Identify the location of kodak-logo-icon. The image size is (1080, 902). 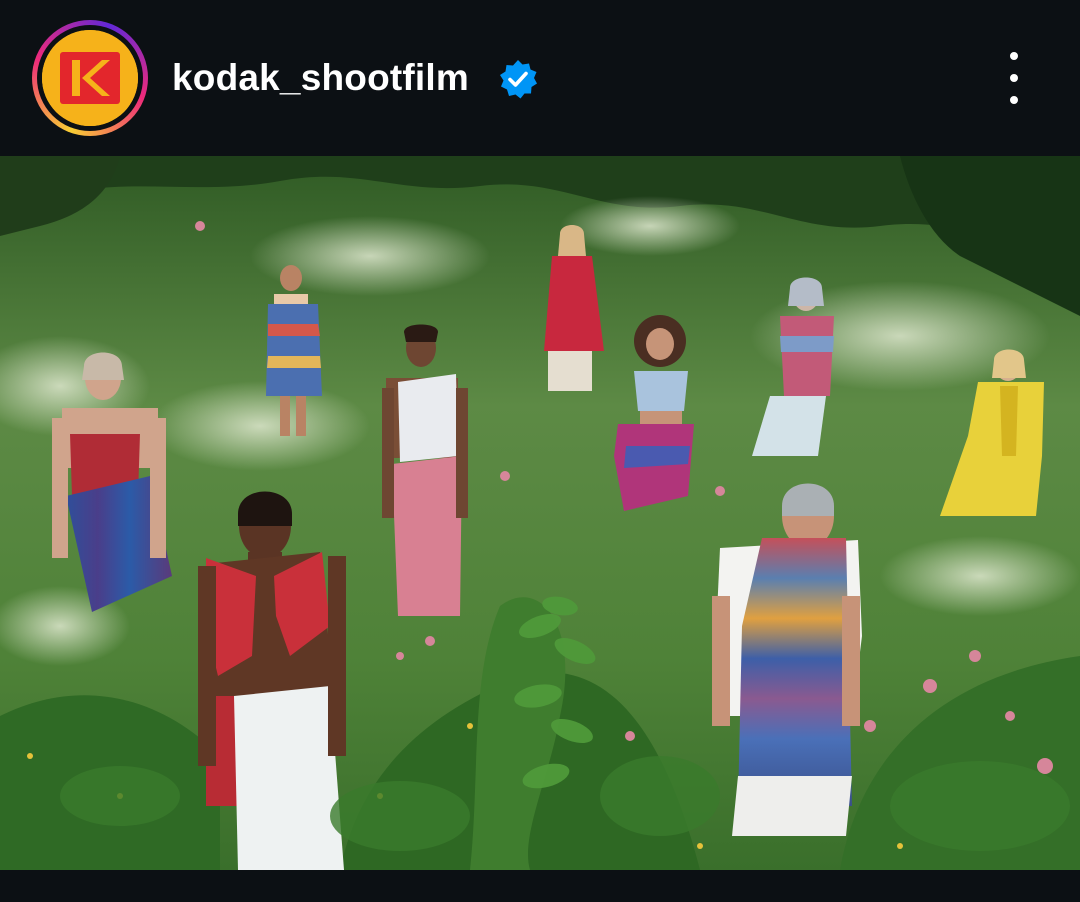
(90, 78).